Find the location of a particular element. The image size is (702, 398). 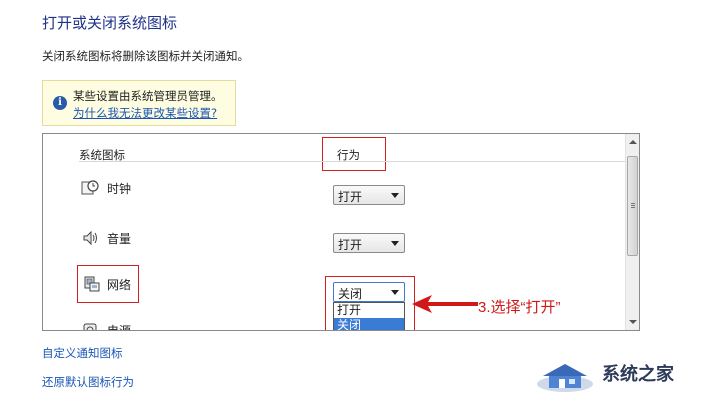

list-scrollbar is located at coordinates (632, 232).